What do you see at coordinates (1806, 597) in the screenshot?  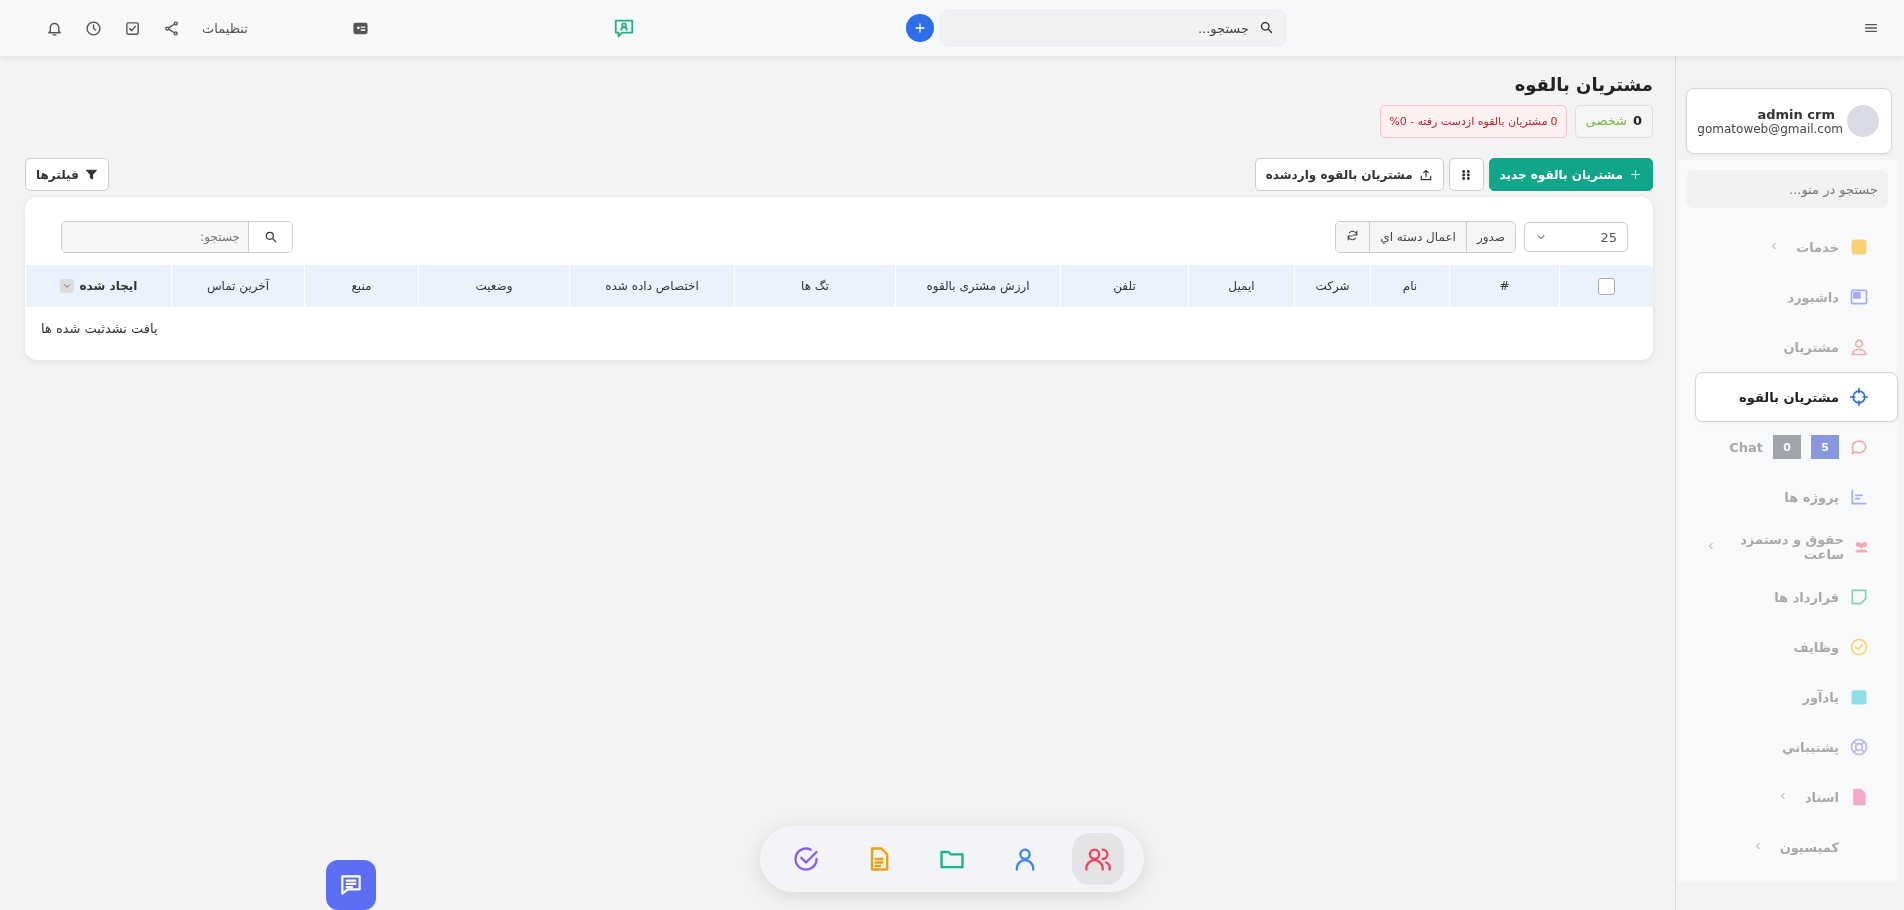 I see `item-label: قرارداد ها` at bounding box center [1806, 597].